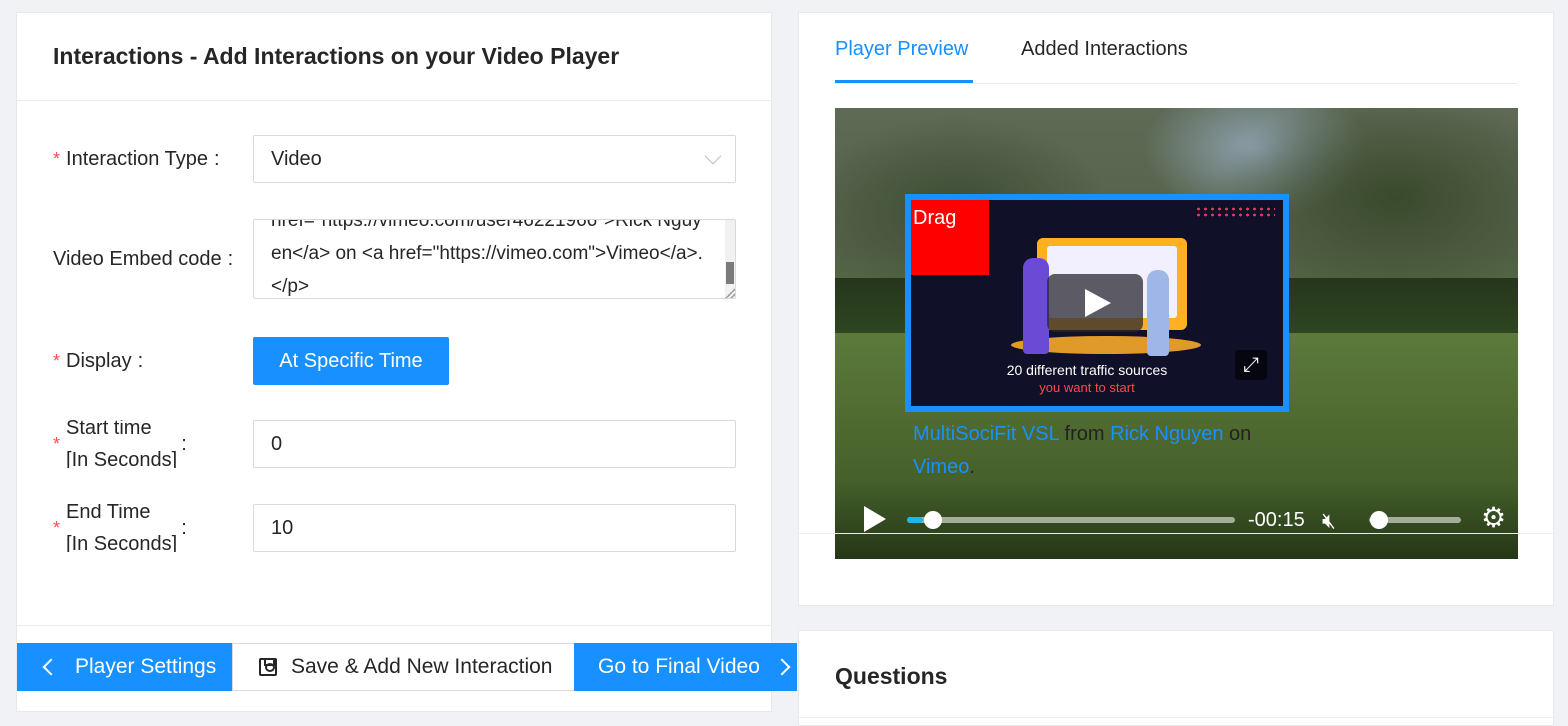  I want to click on interaction-type-select: Video, so click(494, 159).